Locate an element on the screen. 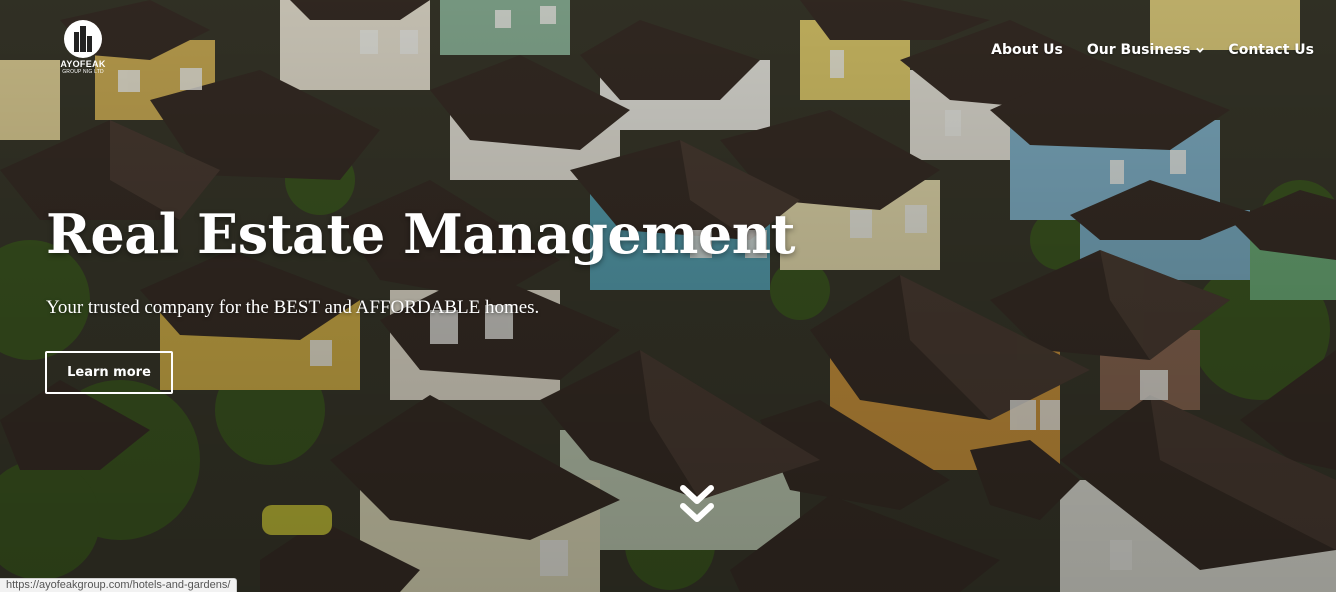  logo-building-icon is located at coordinates (83, 39).